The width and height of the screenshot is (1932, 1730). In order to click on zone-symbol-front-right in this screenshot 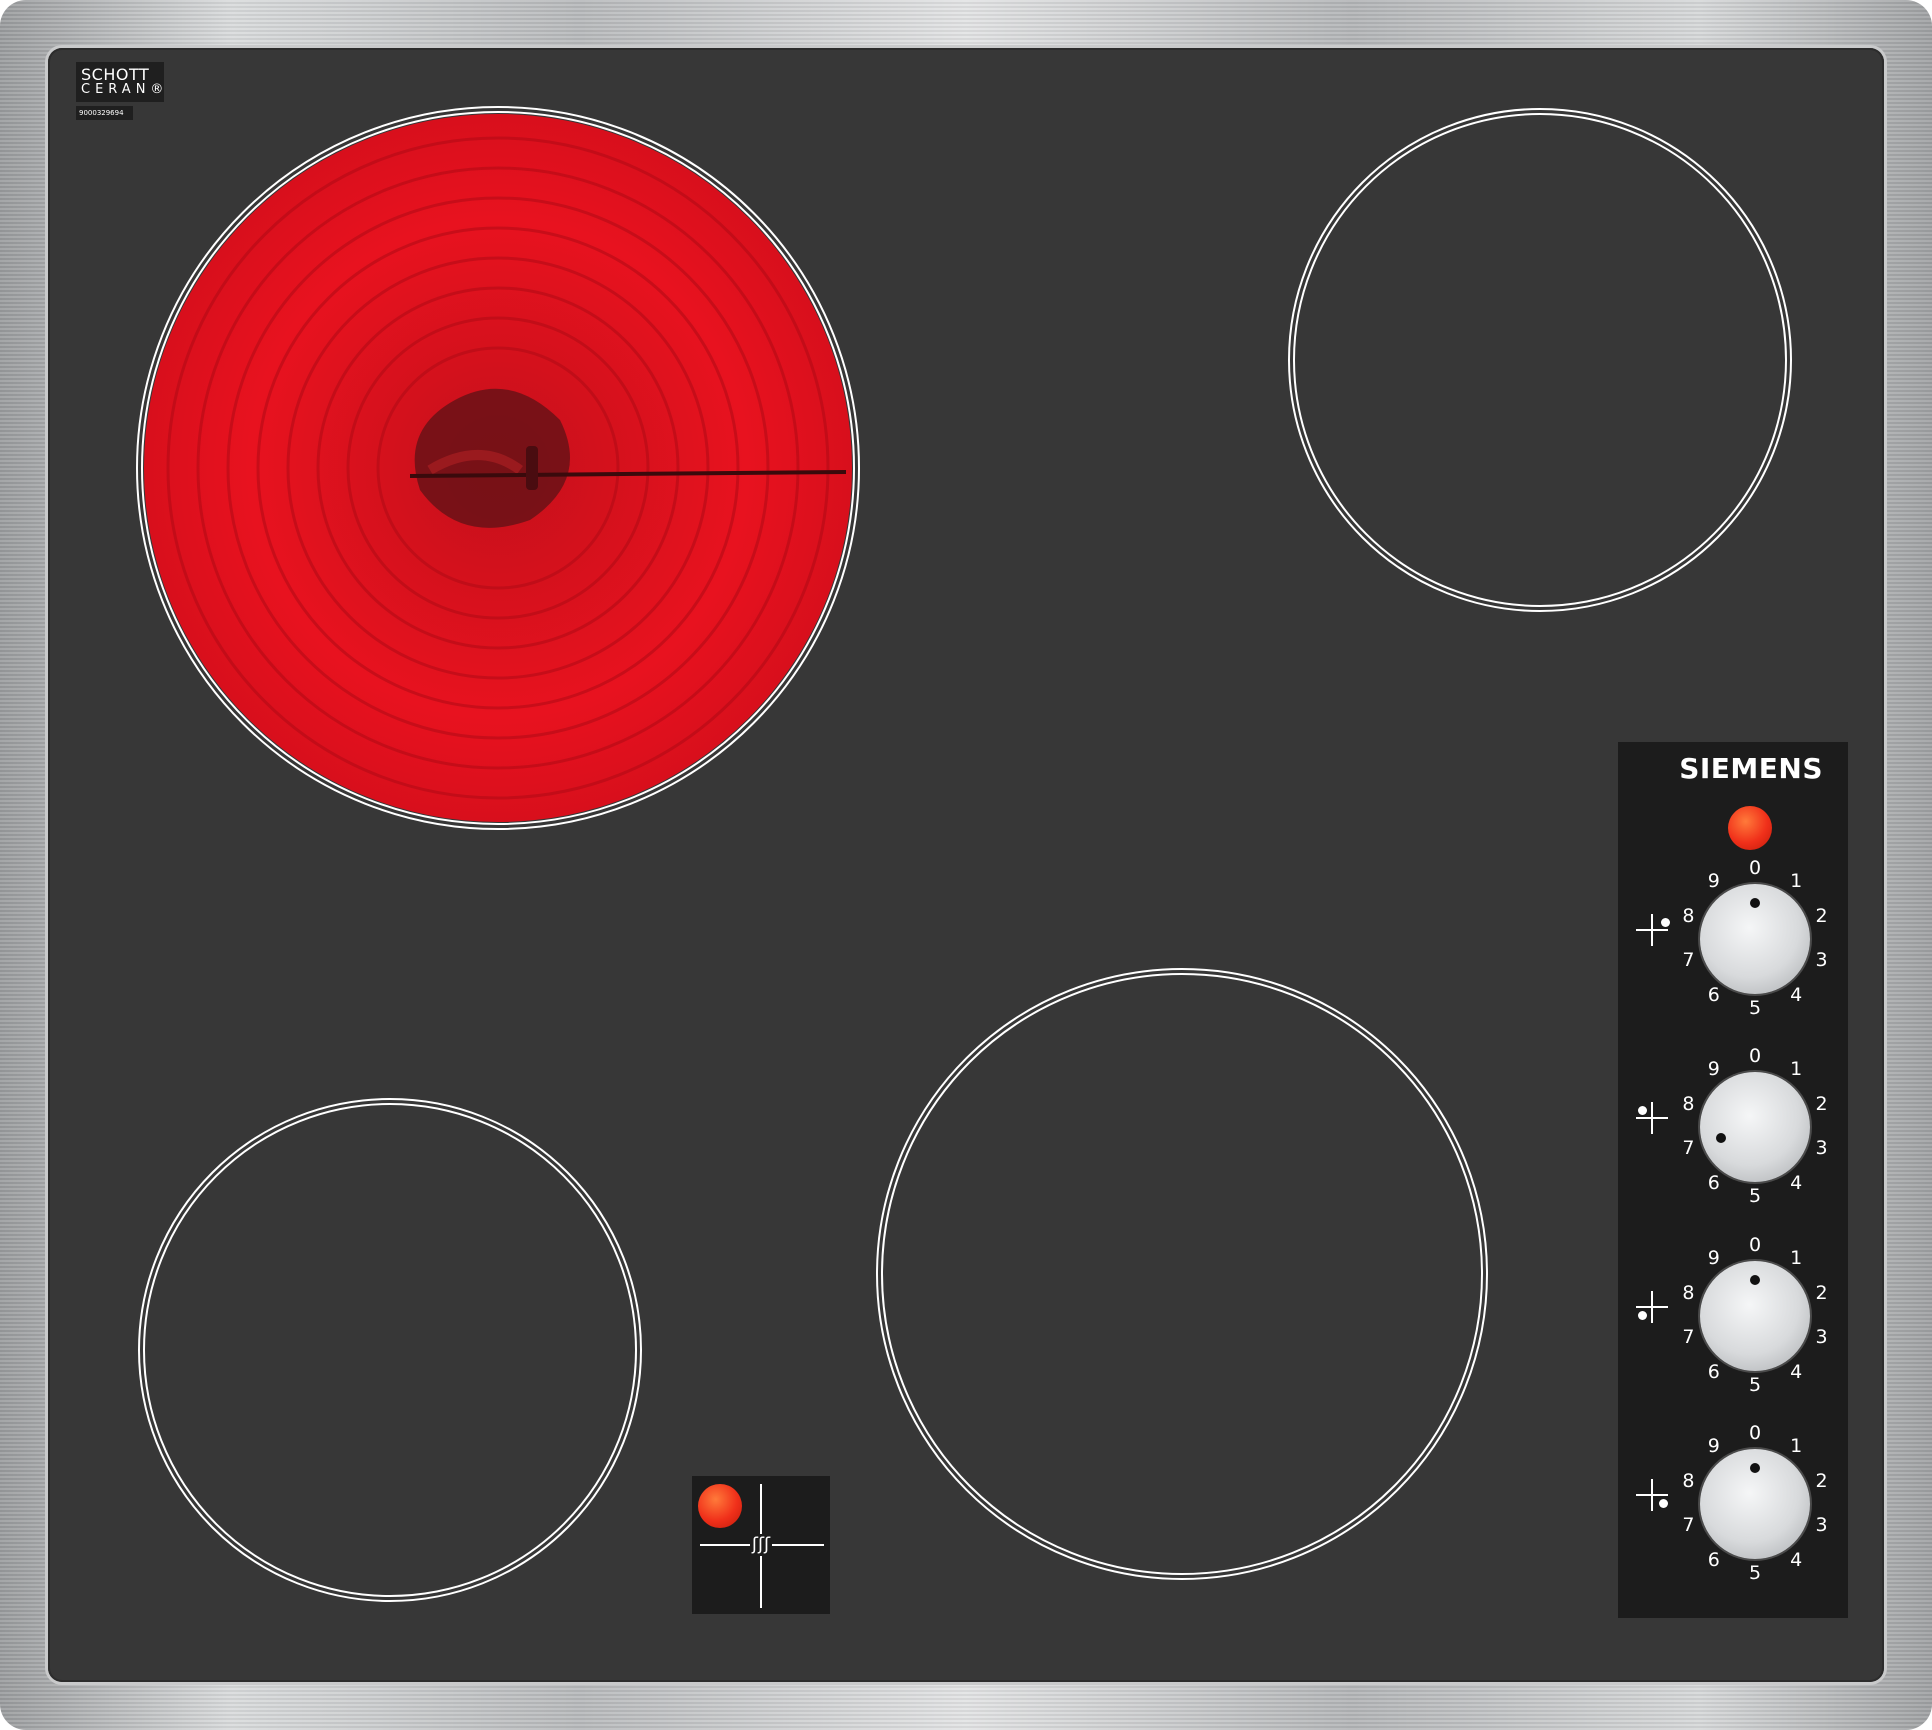, I will do `click(1652, 1495)`.